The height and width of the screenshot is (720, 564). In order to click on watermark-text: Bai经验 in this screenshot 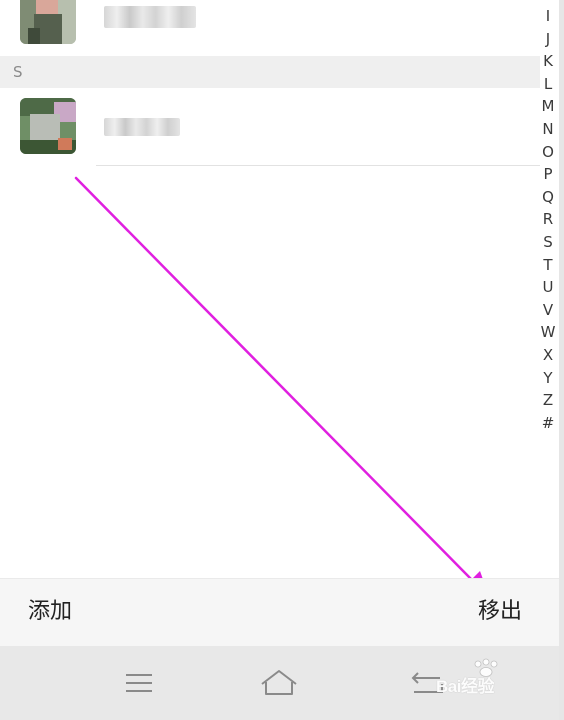, I will do `click(465, 686)`.